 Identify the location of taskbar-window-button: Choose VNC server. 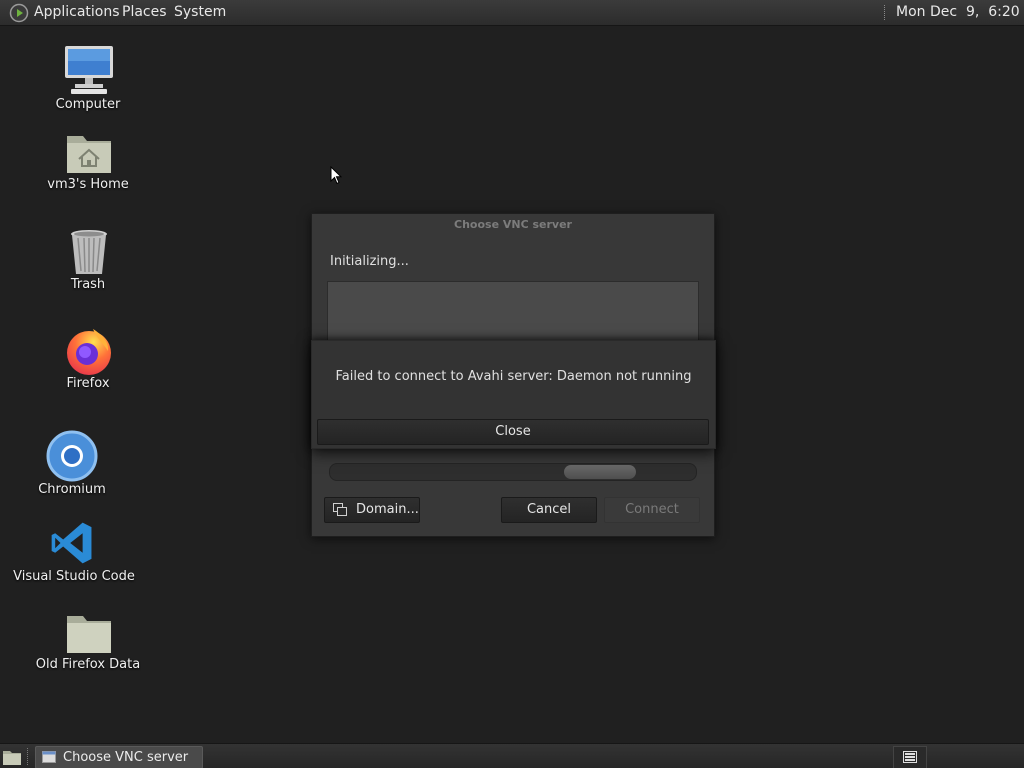
(119, 757).